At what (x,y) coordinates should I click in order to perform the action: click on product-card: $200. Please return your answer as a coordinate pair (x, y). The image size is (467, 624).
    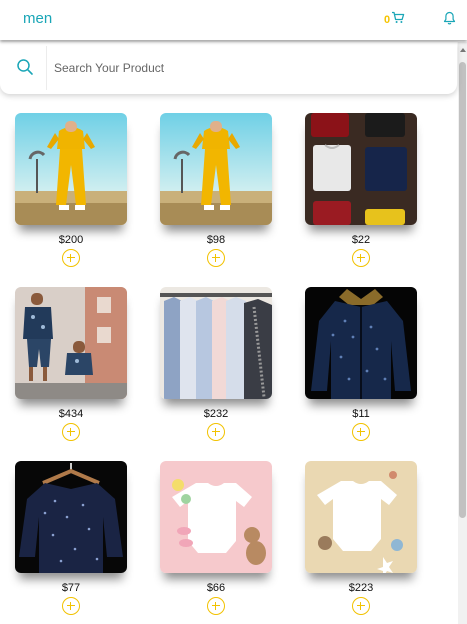
    Looking at the image, I should click on (71, 191).